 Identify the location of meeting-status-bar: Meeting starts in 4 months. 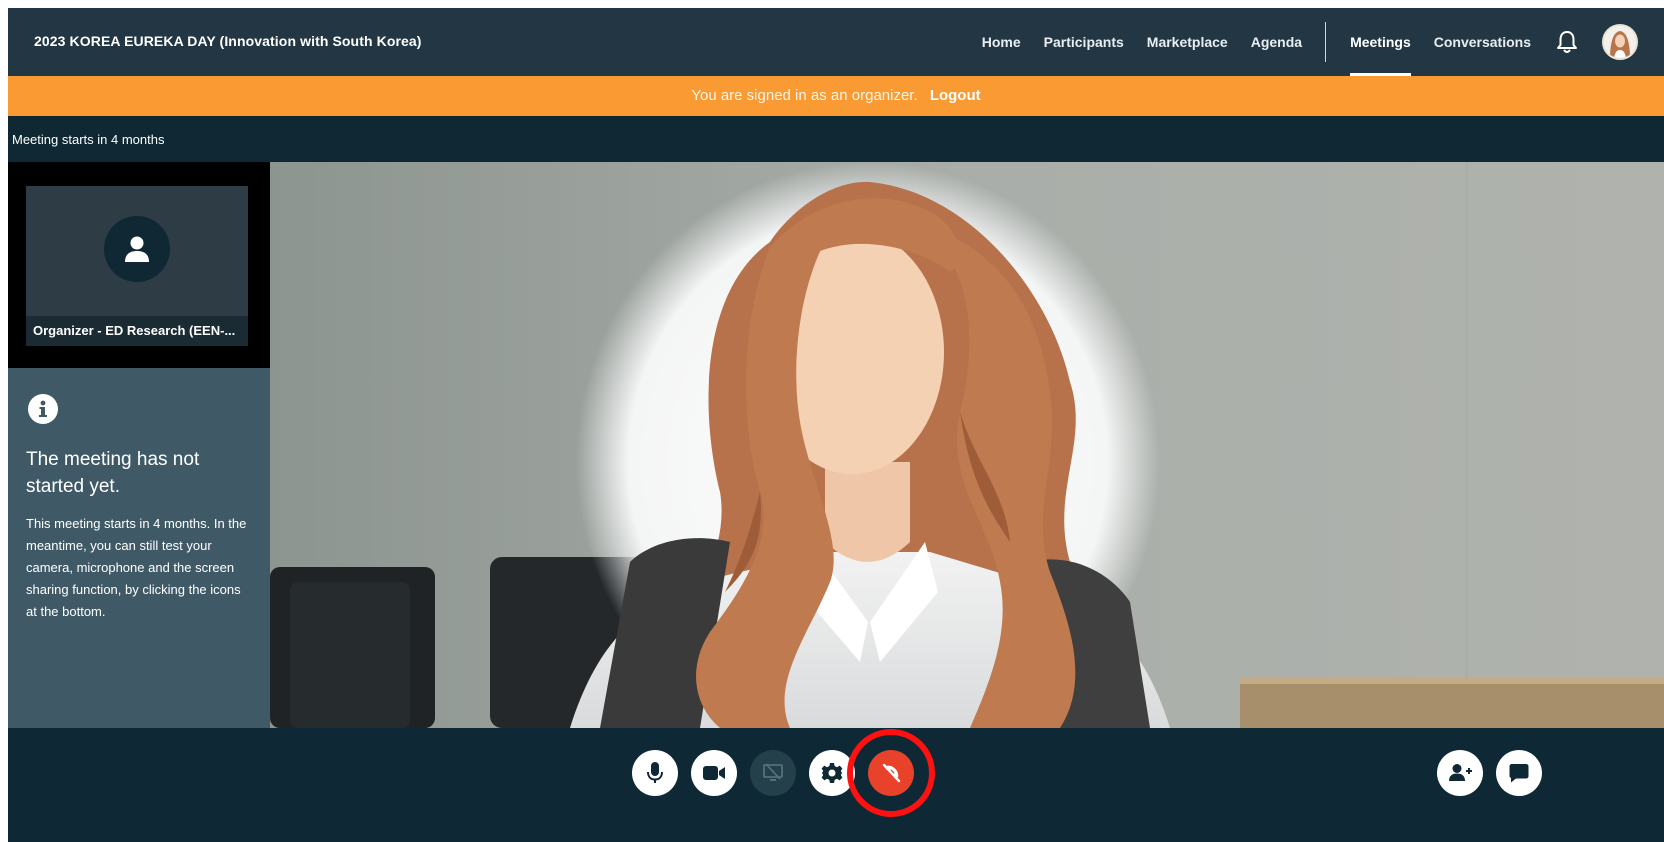
(836, 139).